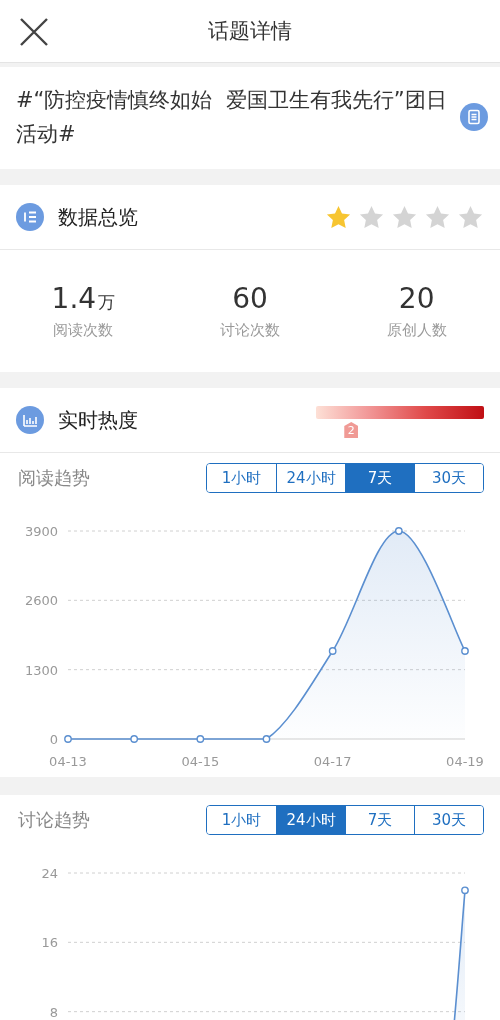 The width and height of the screenshot is (500, 1020). What do you see at coordinates (41, 601) in the screenshot?
I see `axis-label: 2600` at bounding box center [41, 601].